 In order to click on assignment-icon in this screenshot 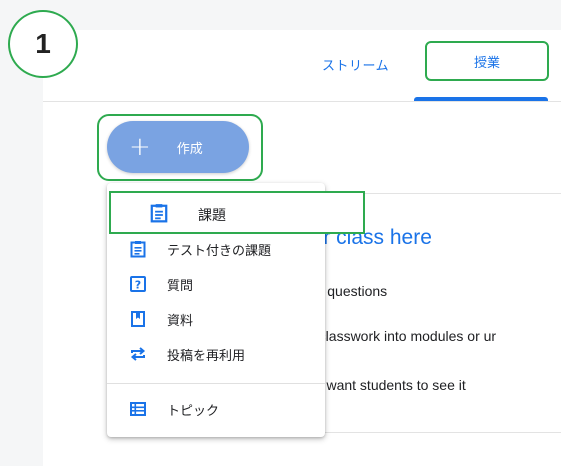, I will do `click(159, 213)`.